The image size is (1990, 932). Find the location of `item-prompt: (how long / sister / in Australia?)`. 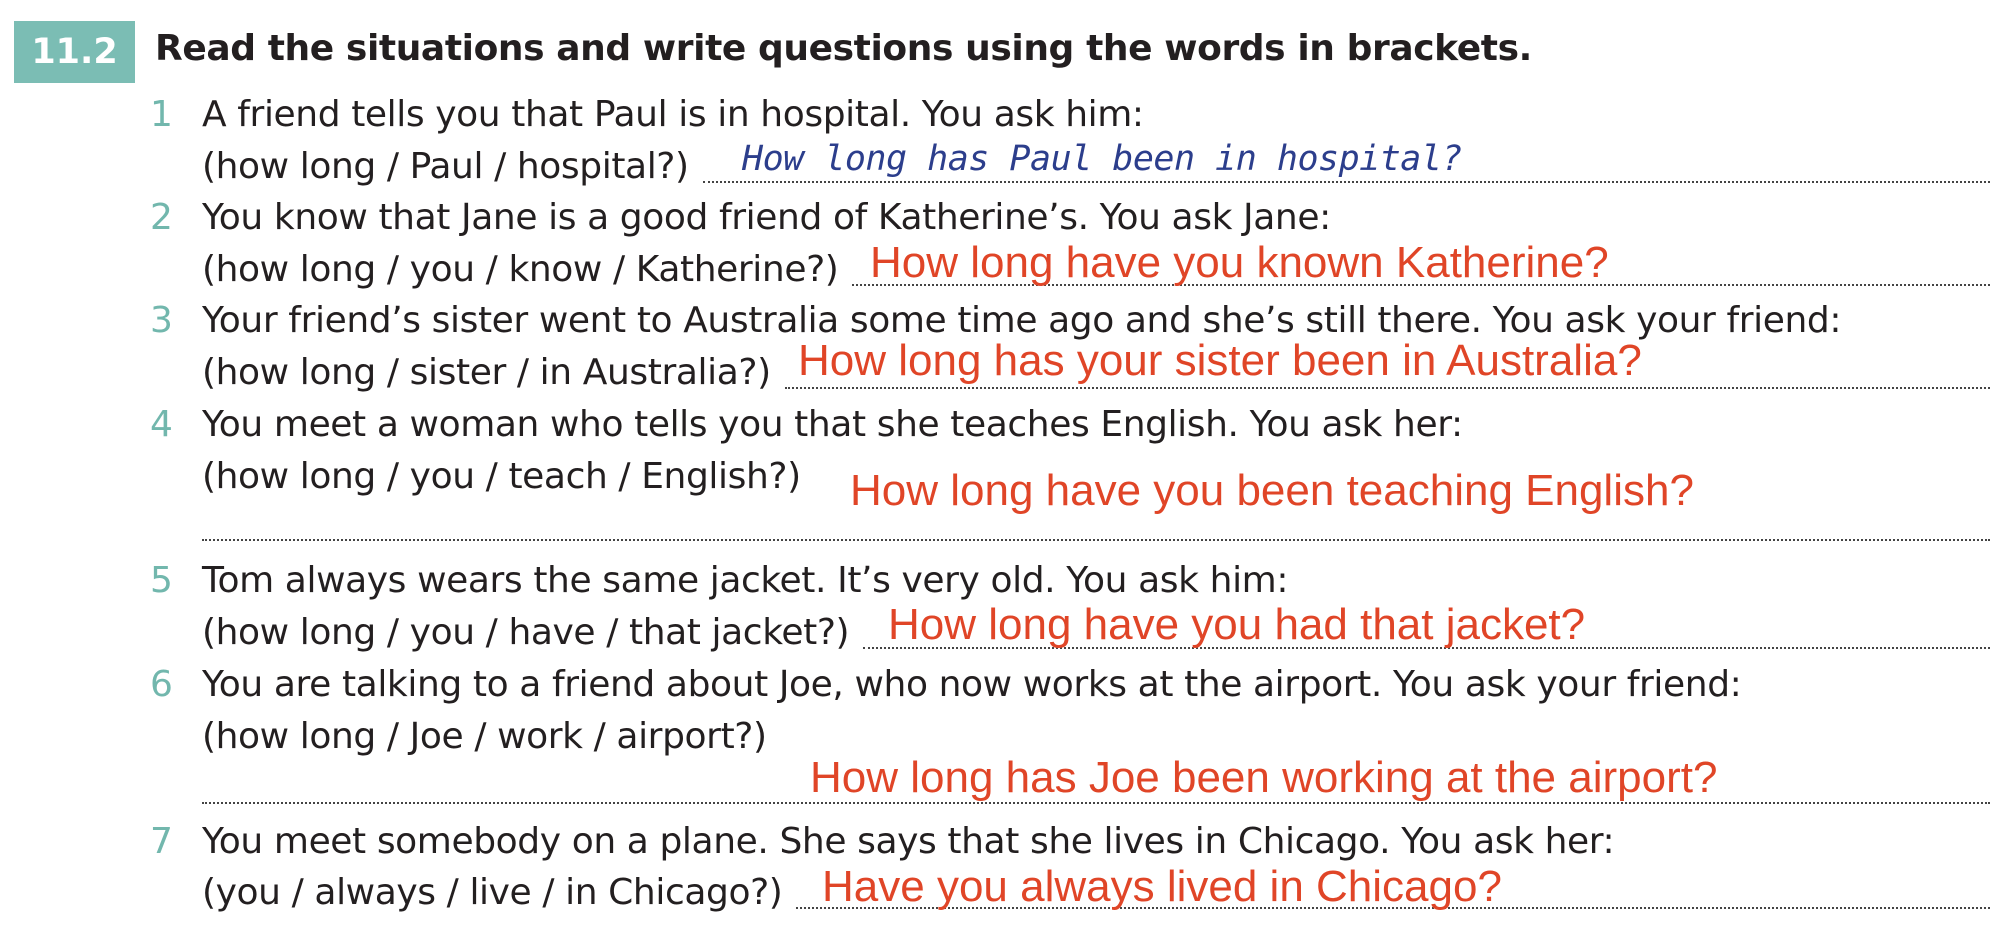

item-prompt: (how long / sister / in Australia?) is located at coordinates (486, 372).